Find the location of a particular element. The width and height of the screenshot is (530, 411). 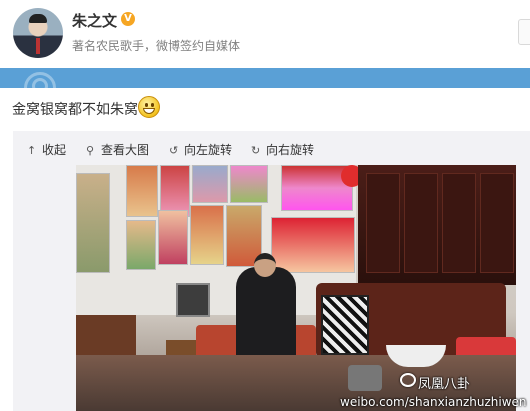

rotate-right-label: 向右旋转 is located at coordinates (290, 150).